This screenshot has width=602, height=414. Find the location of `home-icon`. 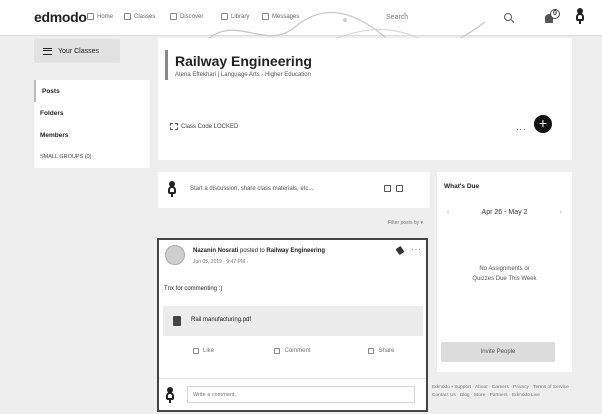

home-icon is located at coordinates (90, 16).